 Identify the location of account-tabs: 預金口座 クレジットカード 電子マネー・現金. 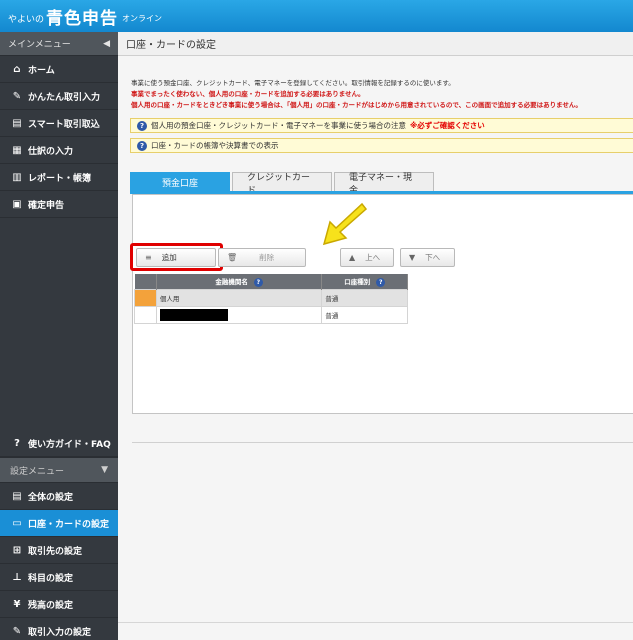
(283, 184).